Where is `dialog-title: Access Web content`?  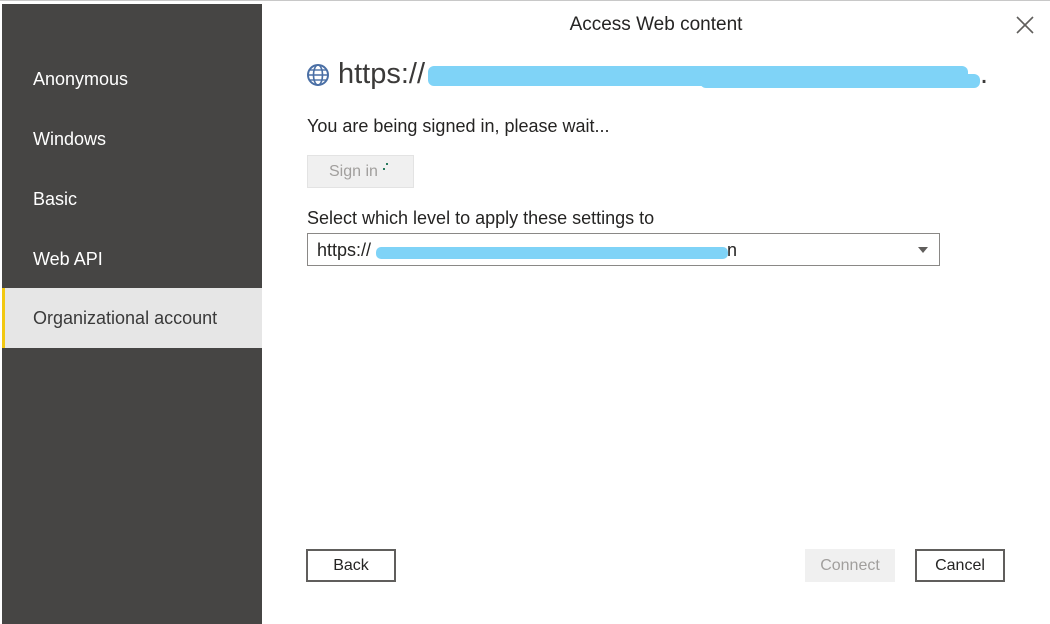 dialog-title: Access Web content is located at coordinates (656, 24).